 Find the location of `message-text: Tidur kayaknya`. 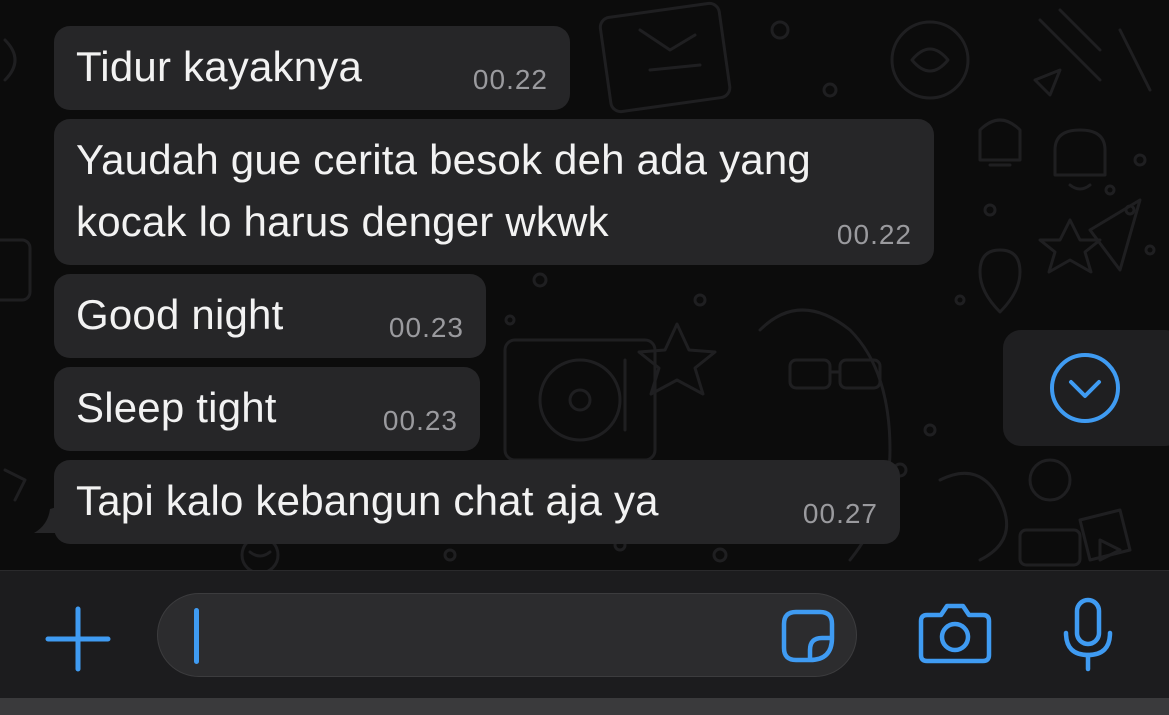

message-text: Tidur kayaknya is located at coordinates (219, 66).